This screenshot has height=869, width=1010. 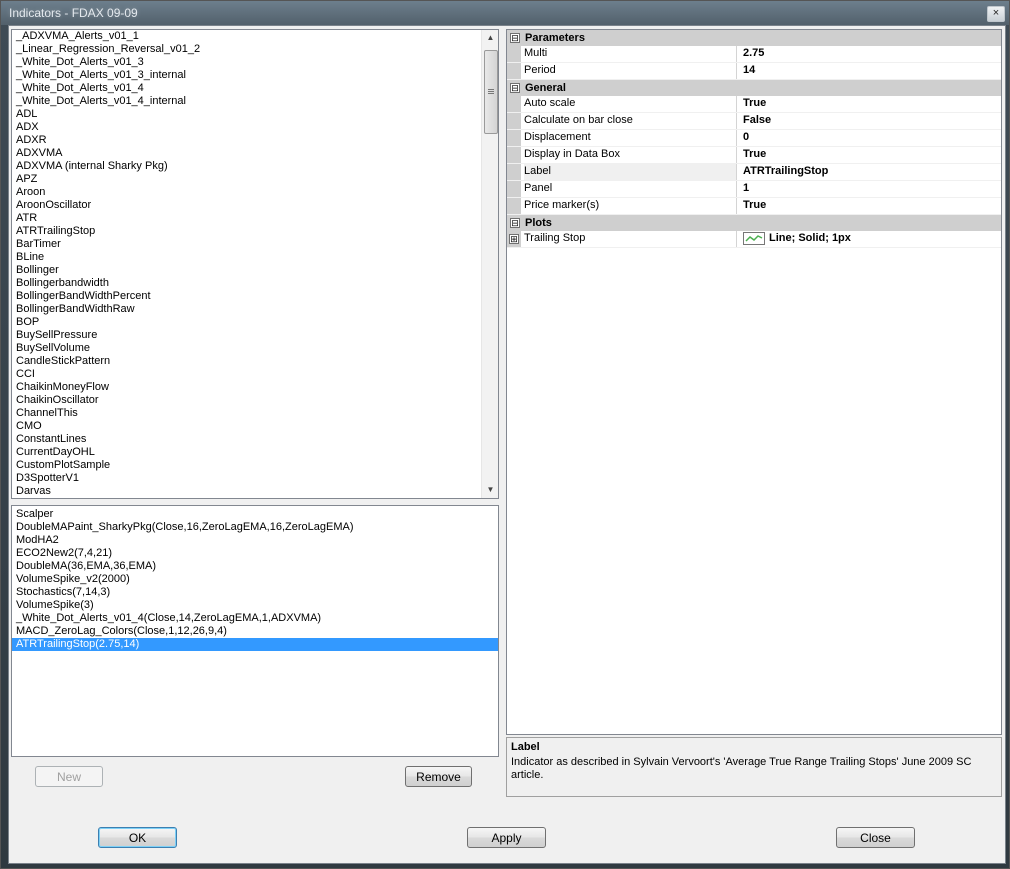 I want to click on property-value: Line; Solid; 1px, so click(x=810, y=238).